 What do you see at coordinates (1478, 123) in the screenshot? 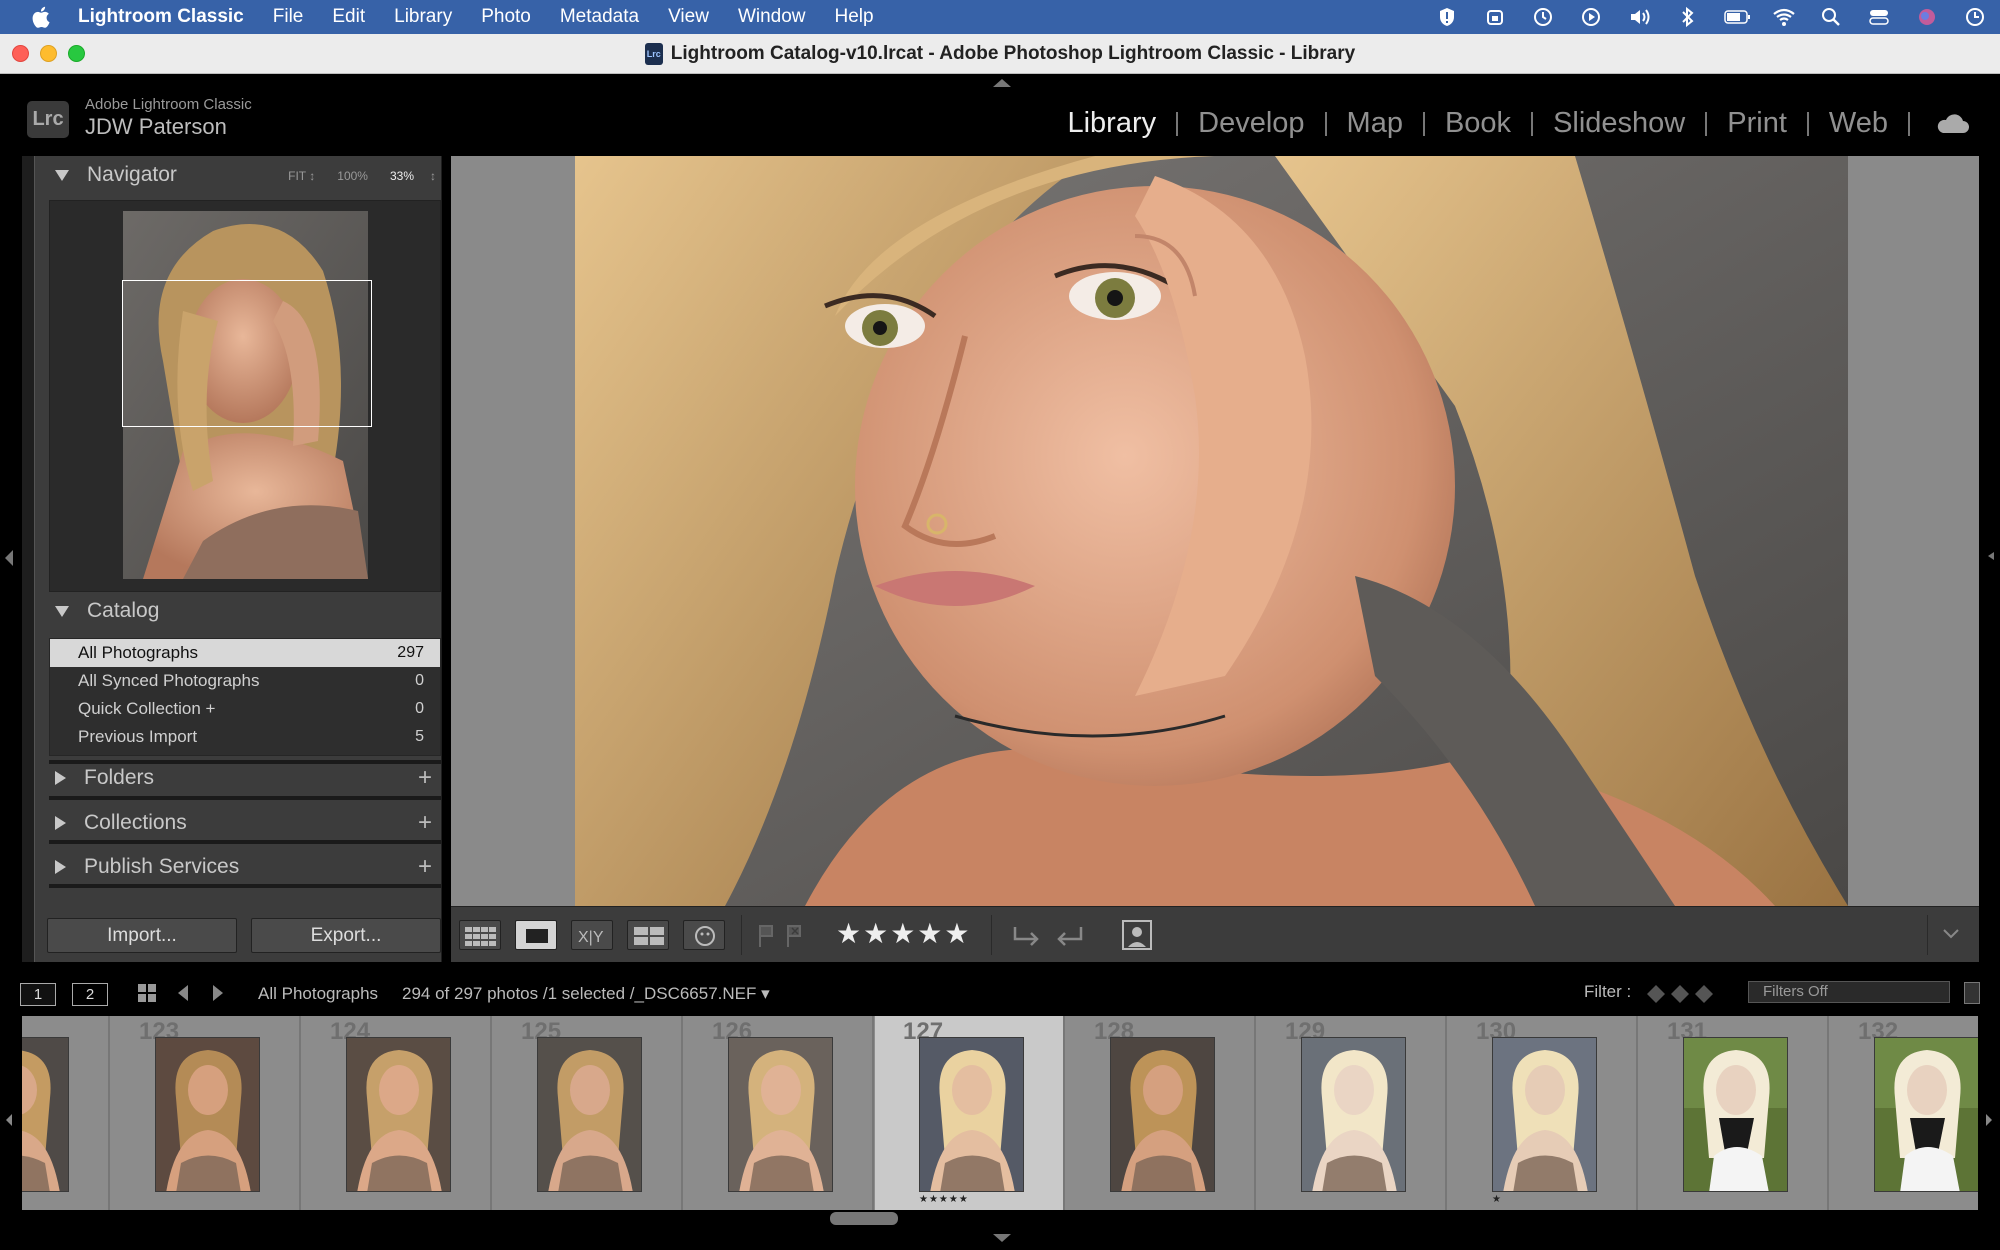
I see `module-book: Book` at bounding box center [1478, 123].